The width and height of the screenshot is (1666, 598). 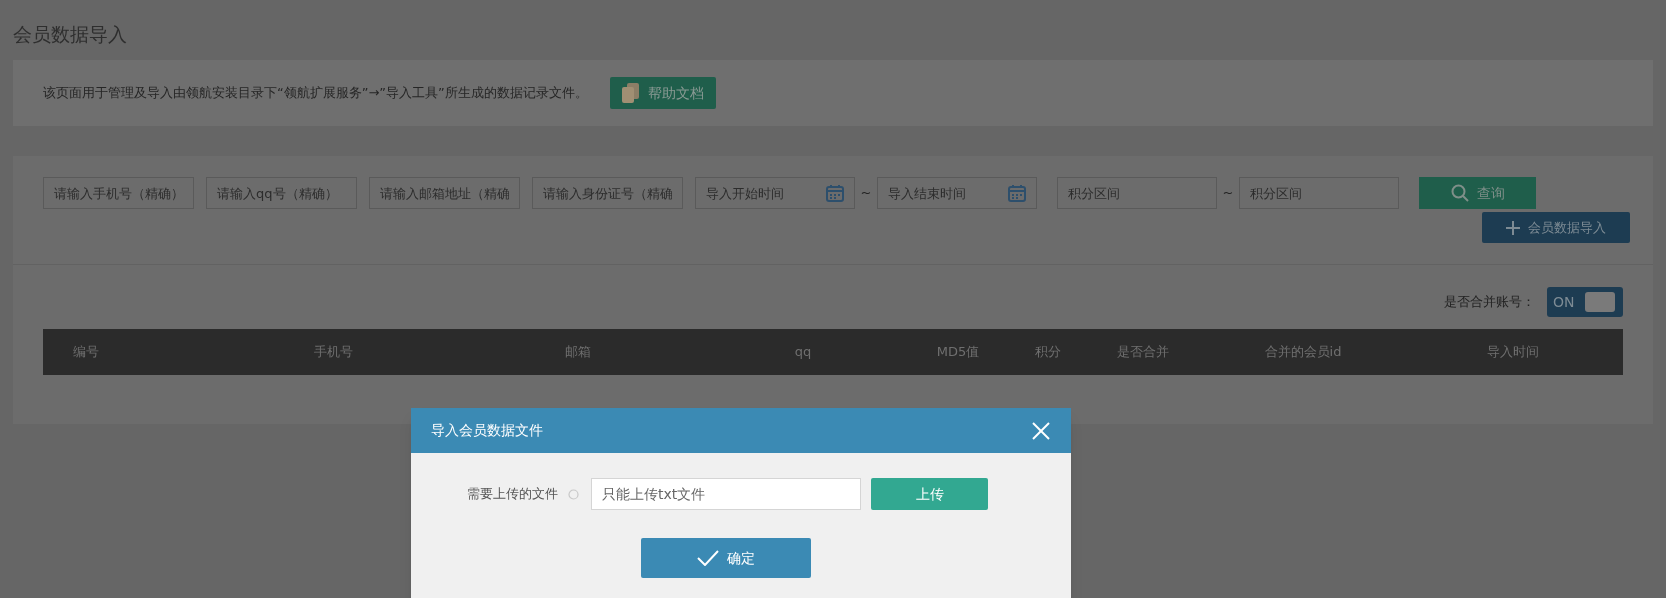 I want to click on close-icon, so click(x=1041, y=430).